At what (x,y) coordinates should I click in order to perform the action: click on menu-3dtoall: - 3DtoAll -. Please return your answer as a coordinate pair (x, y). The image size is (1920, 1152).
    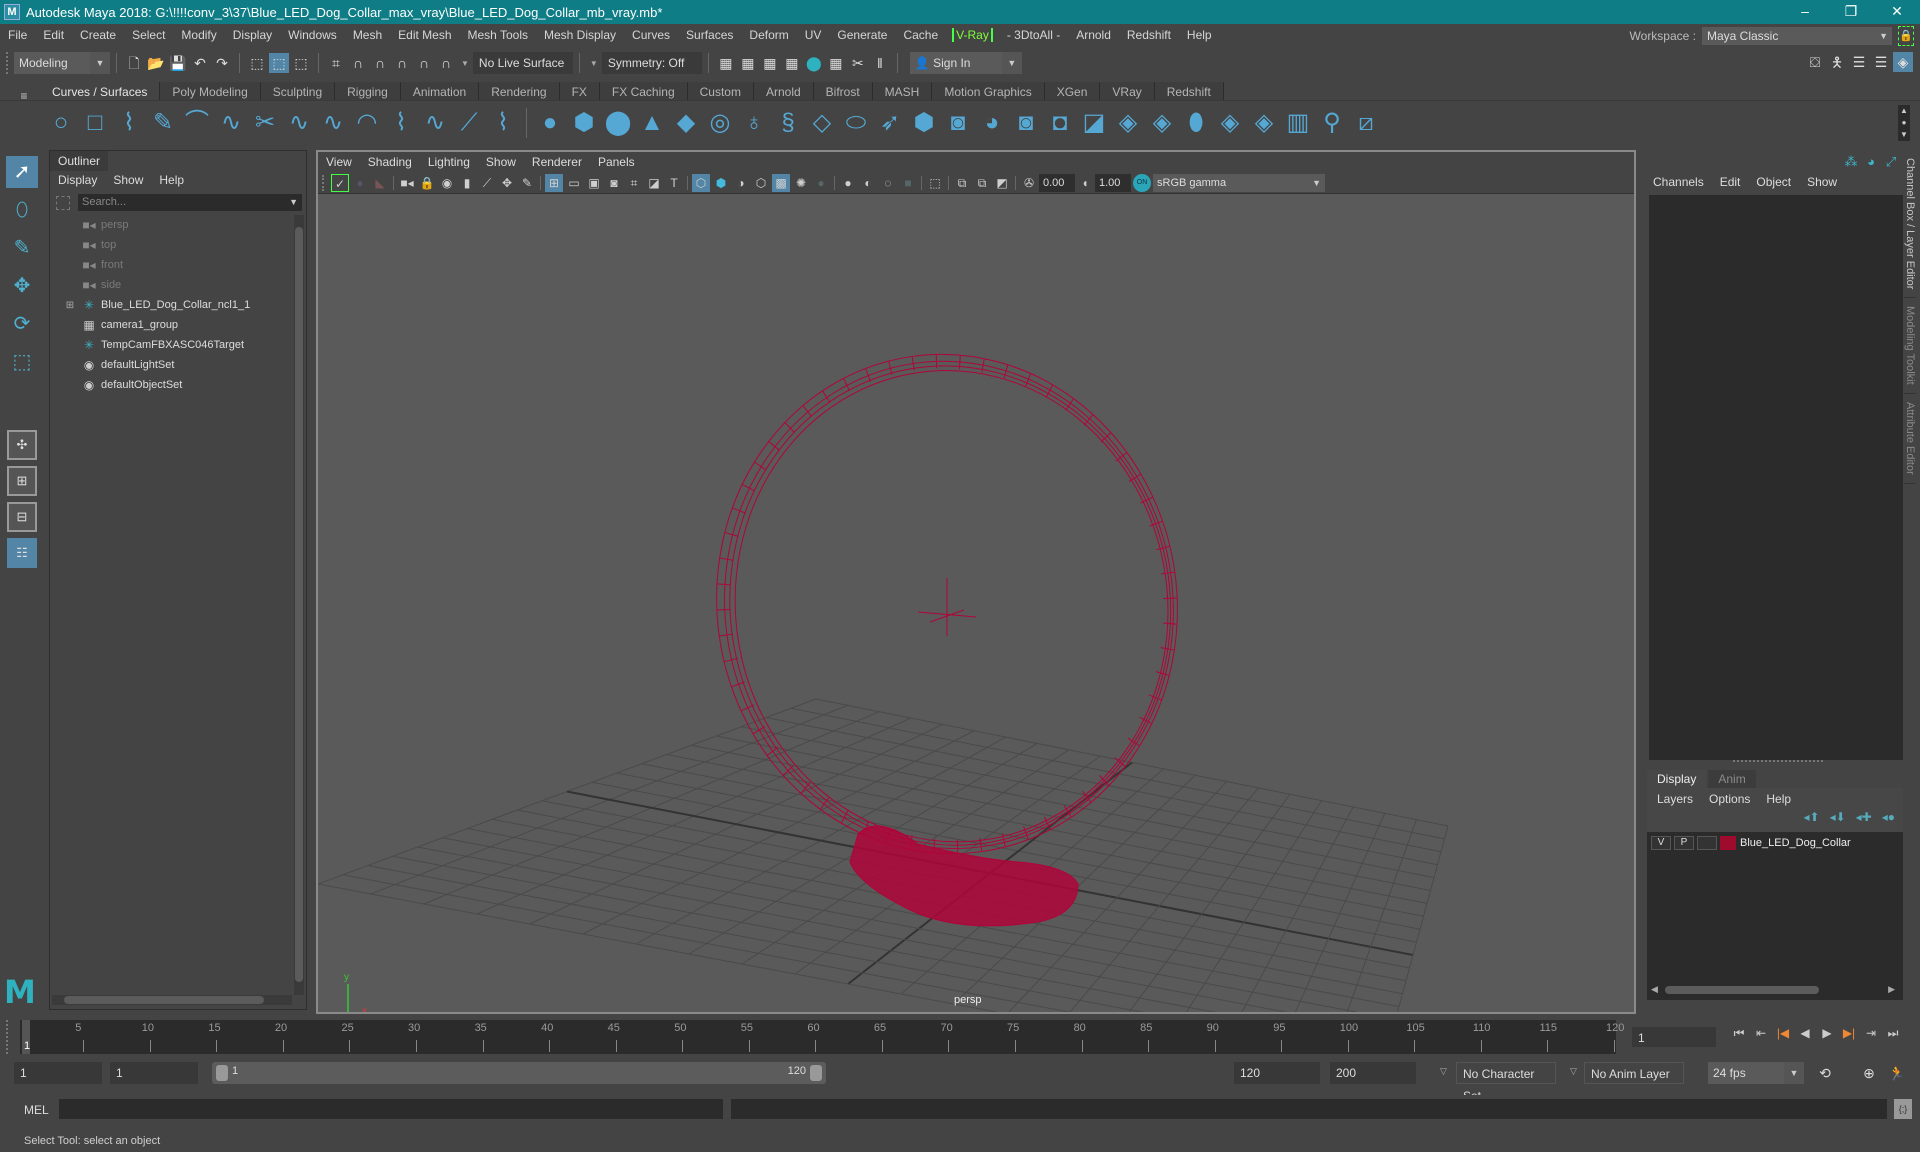
    Looking at the image, I should click on (1033, 35).